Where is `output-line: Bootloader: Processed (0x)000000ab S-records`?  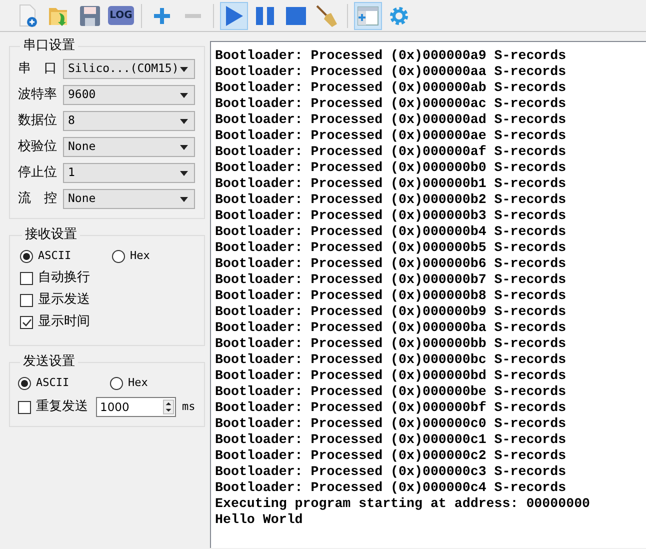 output-line: Bootloader: Processed (0x)000000ab S-records is located at coordinates (391, 88).